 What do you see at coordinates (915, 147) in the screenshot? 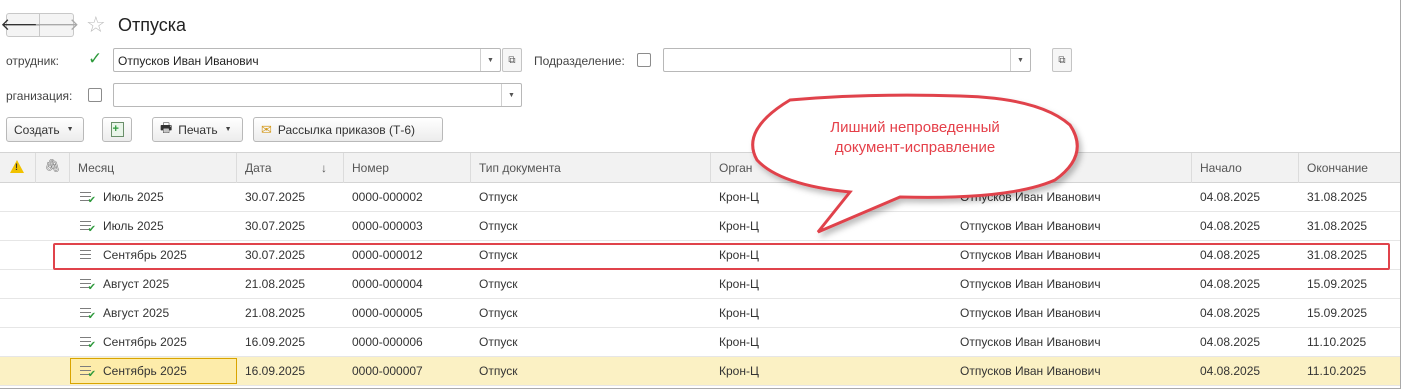
I see `callout-line-2: документ-исправление` at bounding box center [915, 147].